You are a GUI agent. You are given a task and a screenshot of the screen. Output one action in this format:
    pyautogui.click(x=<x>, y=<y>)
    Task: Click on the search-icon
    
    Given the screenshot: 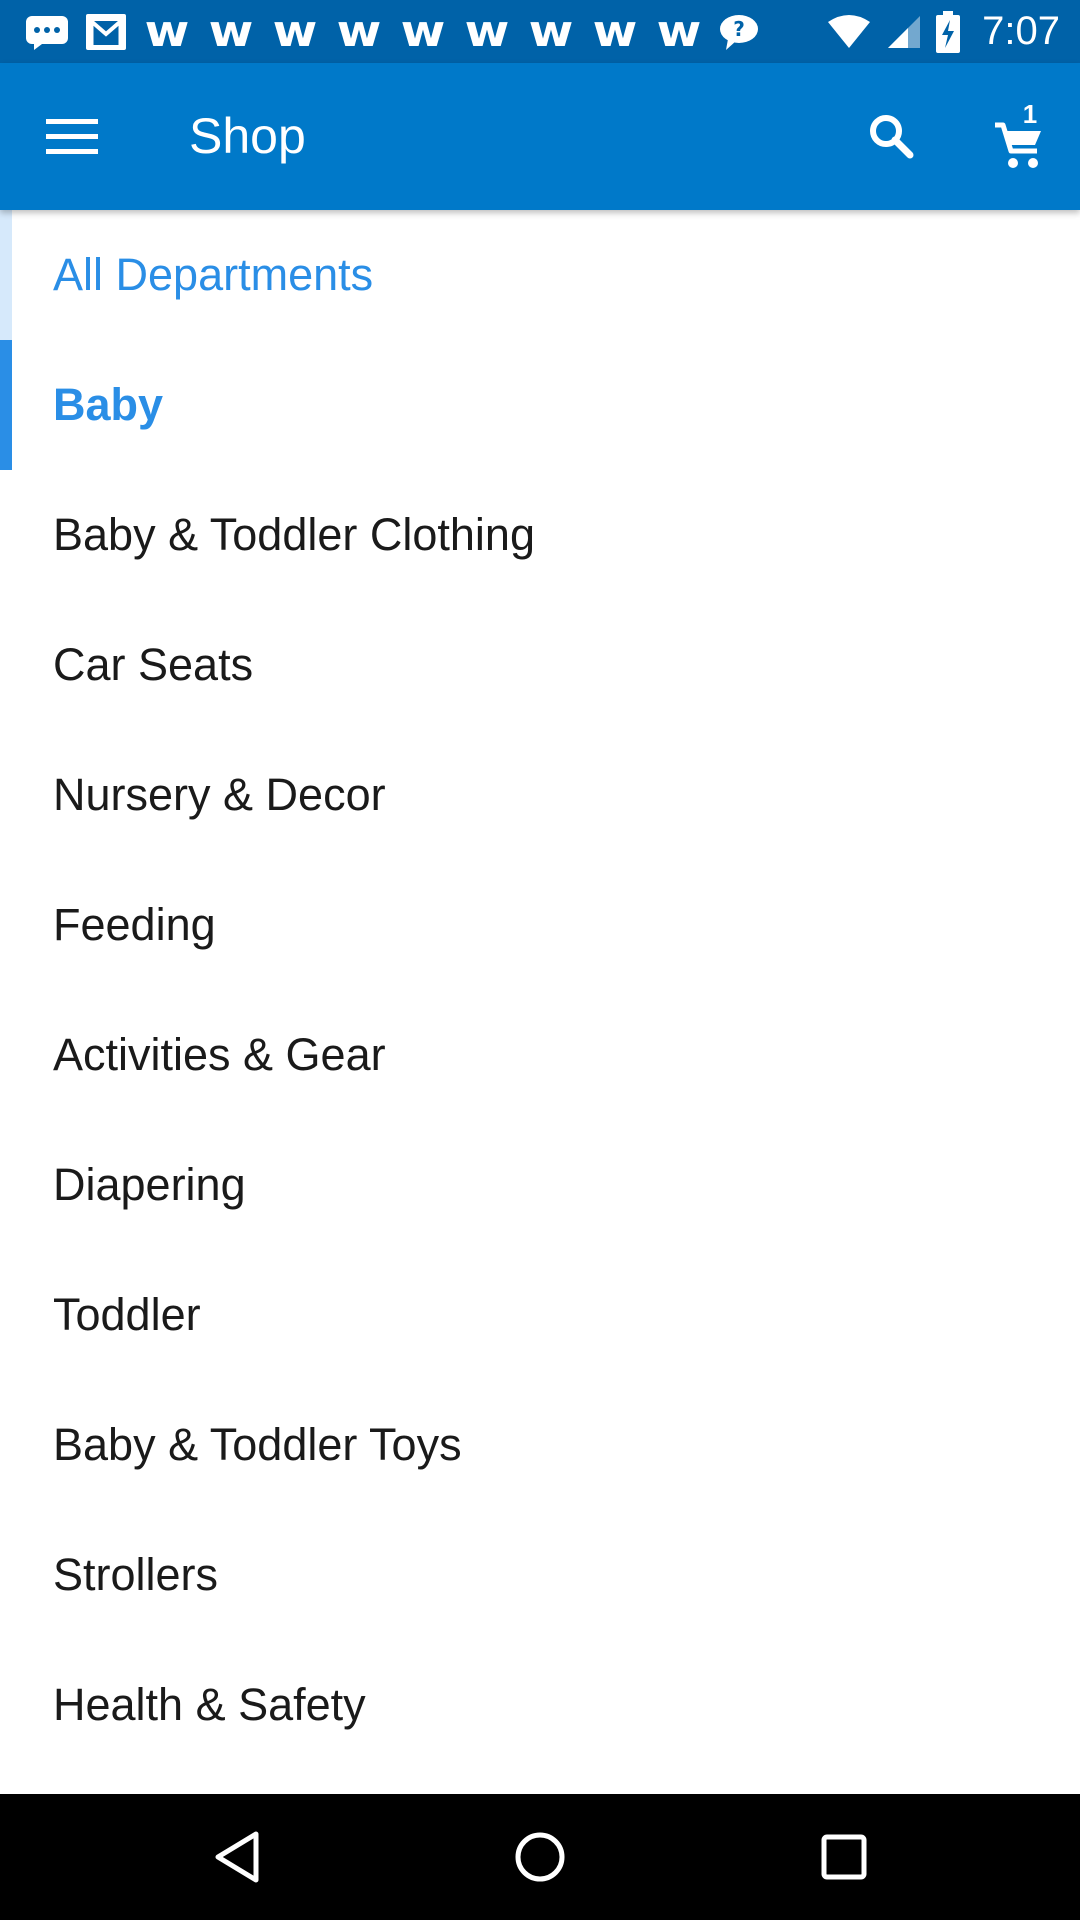 What is the action you would take?
    pyautogui.click(x=892, y=137)
    